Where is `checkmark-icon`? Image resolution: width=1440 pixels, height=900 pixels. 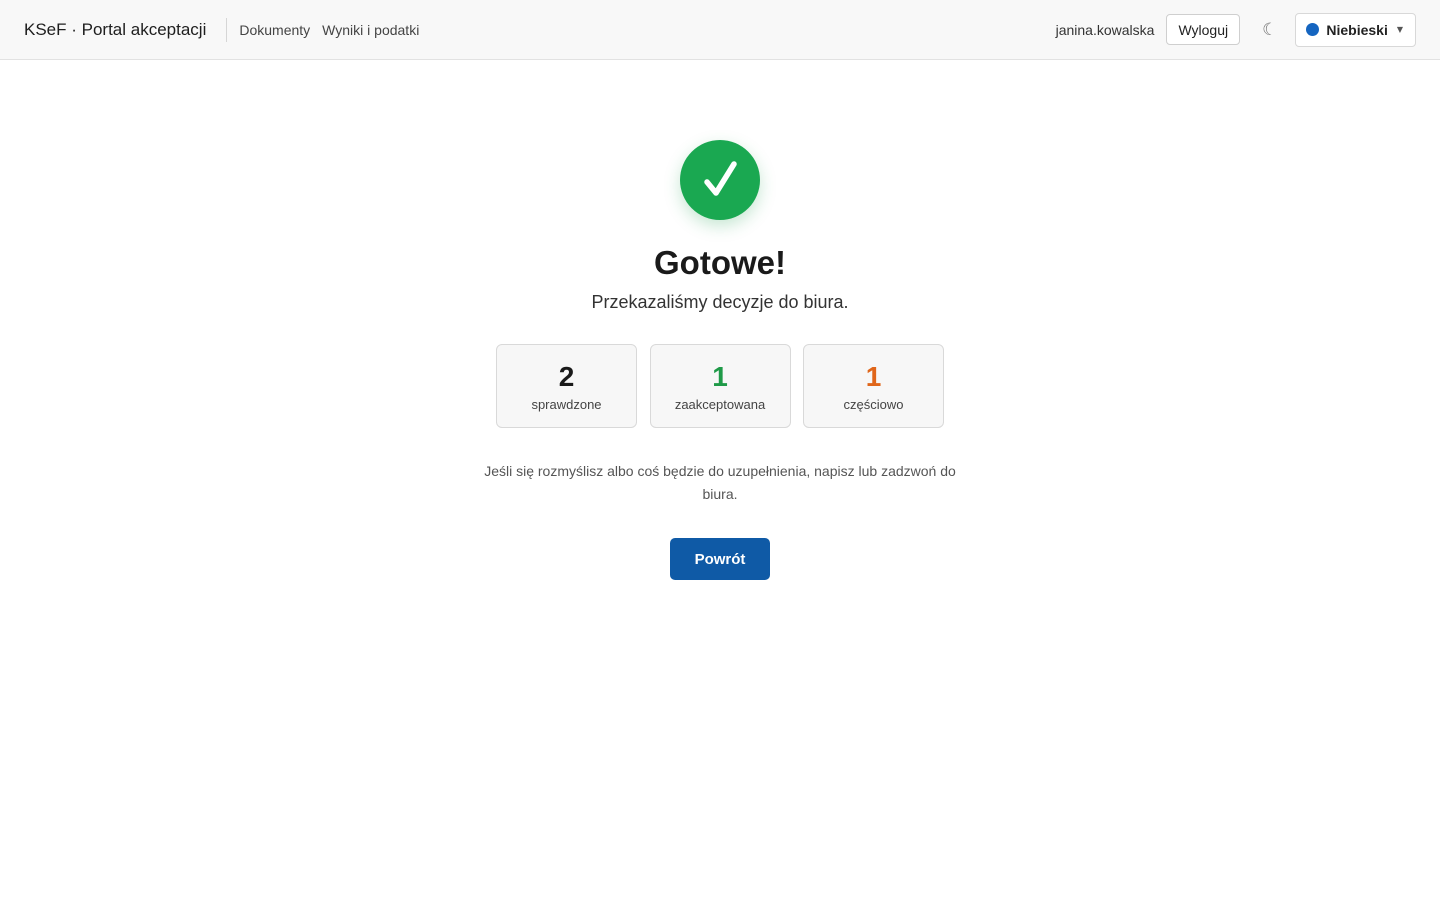 checkmark-icon is located at coordinates (720, 178).